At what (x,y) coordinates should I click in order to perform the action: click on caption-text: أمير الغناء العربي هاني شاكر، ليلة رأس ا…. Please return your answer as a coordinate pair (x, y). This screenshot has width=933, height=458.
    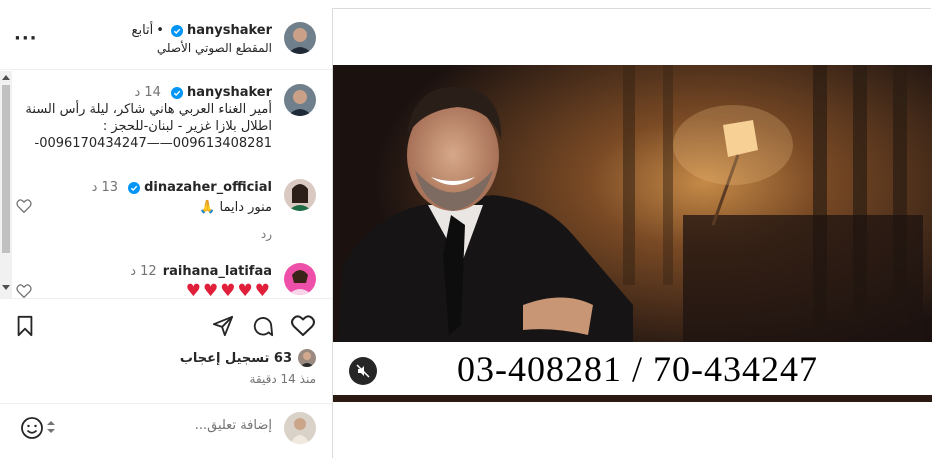
    Looking at the image, I should click on (148, 126).